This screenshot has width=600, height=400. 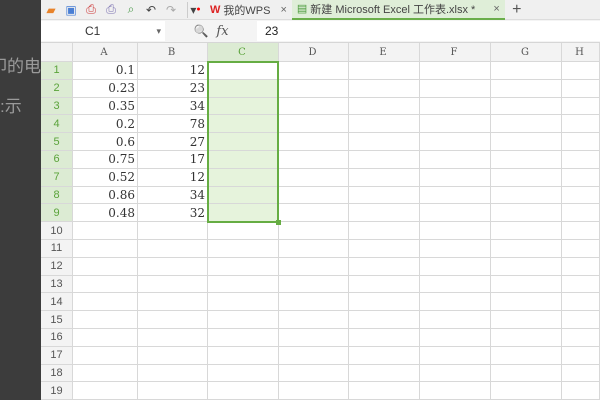 I want to click on cell-F2, so click(x=455, y=88).